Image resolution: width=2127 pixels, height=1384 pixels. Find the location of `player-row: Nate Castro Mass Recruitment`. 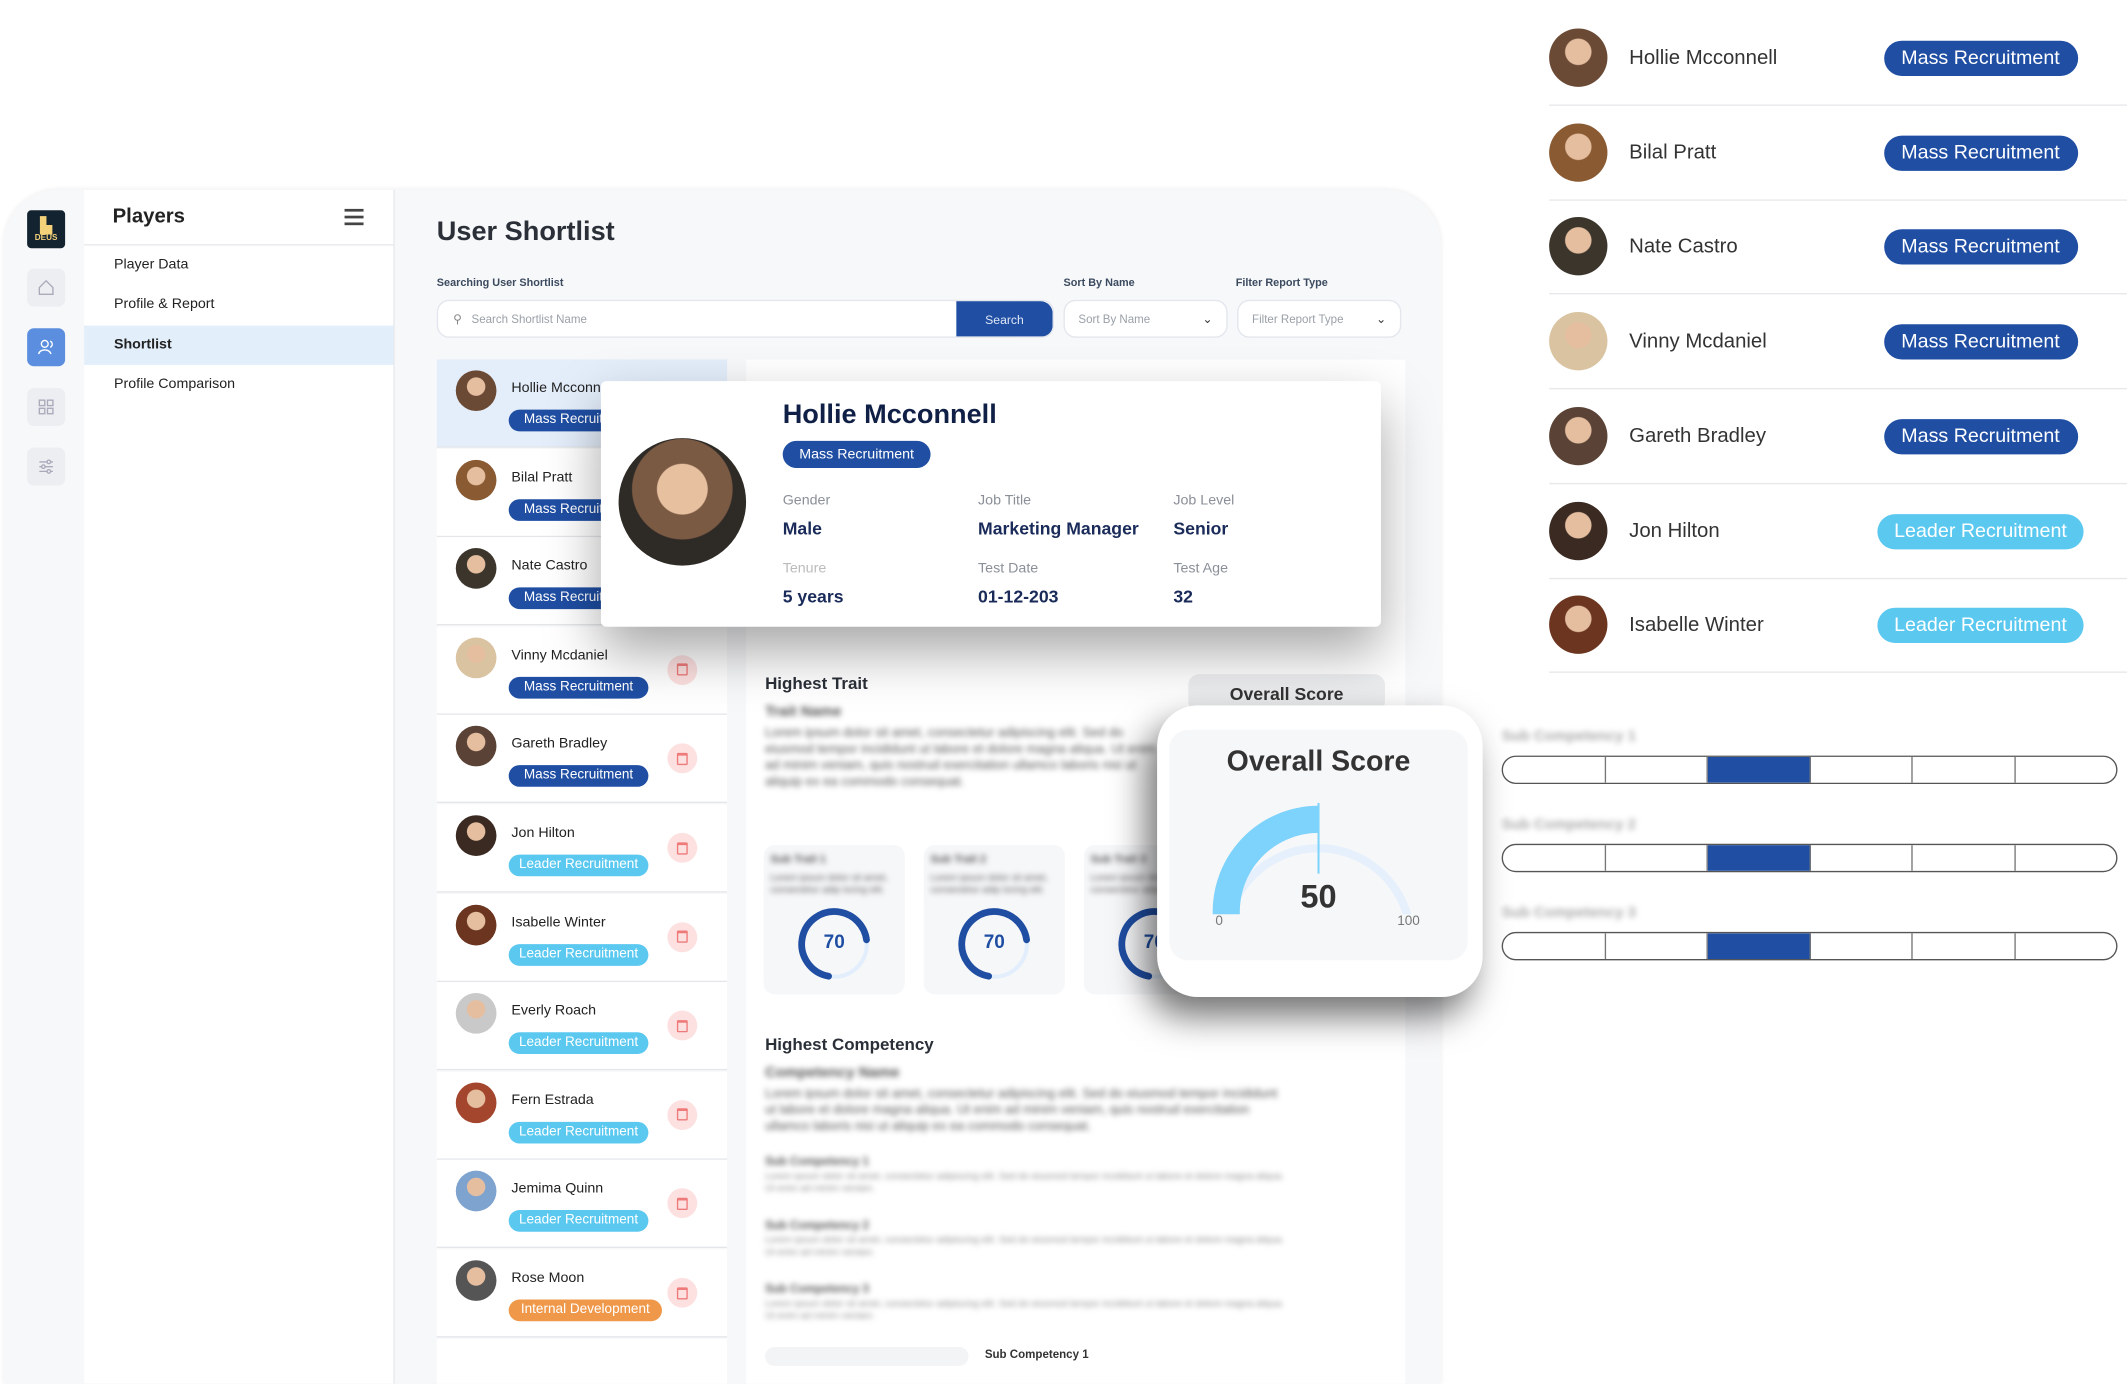

player-row: Nate Castro Mass Recruitment is located at coordinates (1838, 247).